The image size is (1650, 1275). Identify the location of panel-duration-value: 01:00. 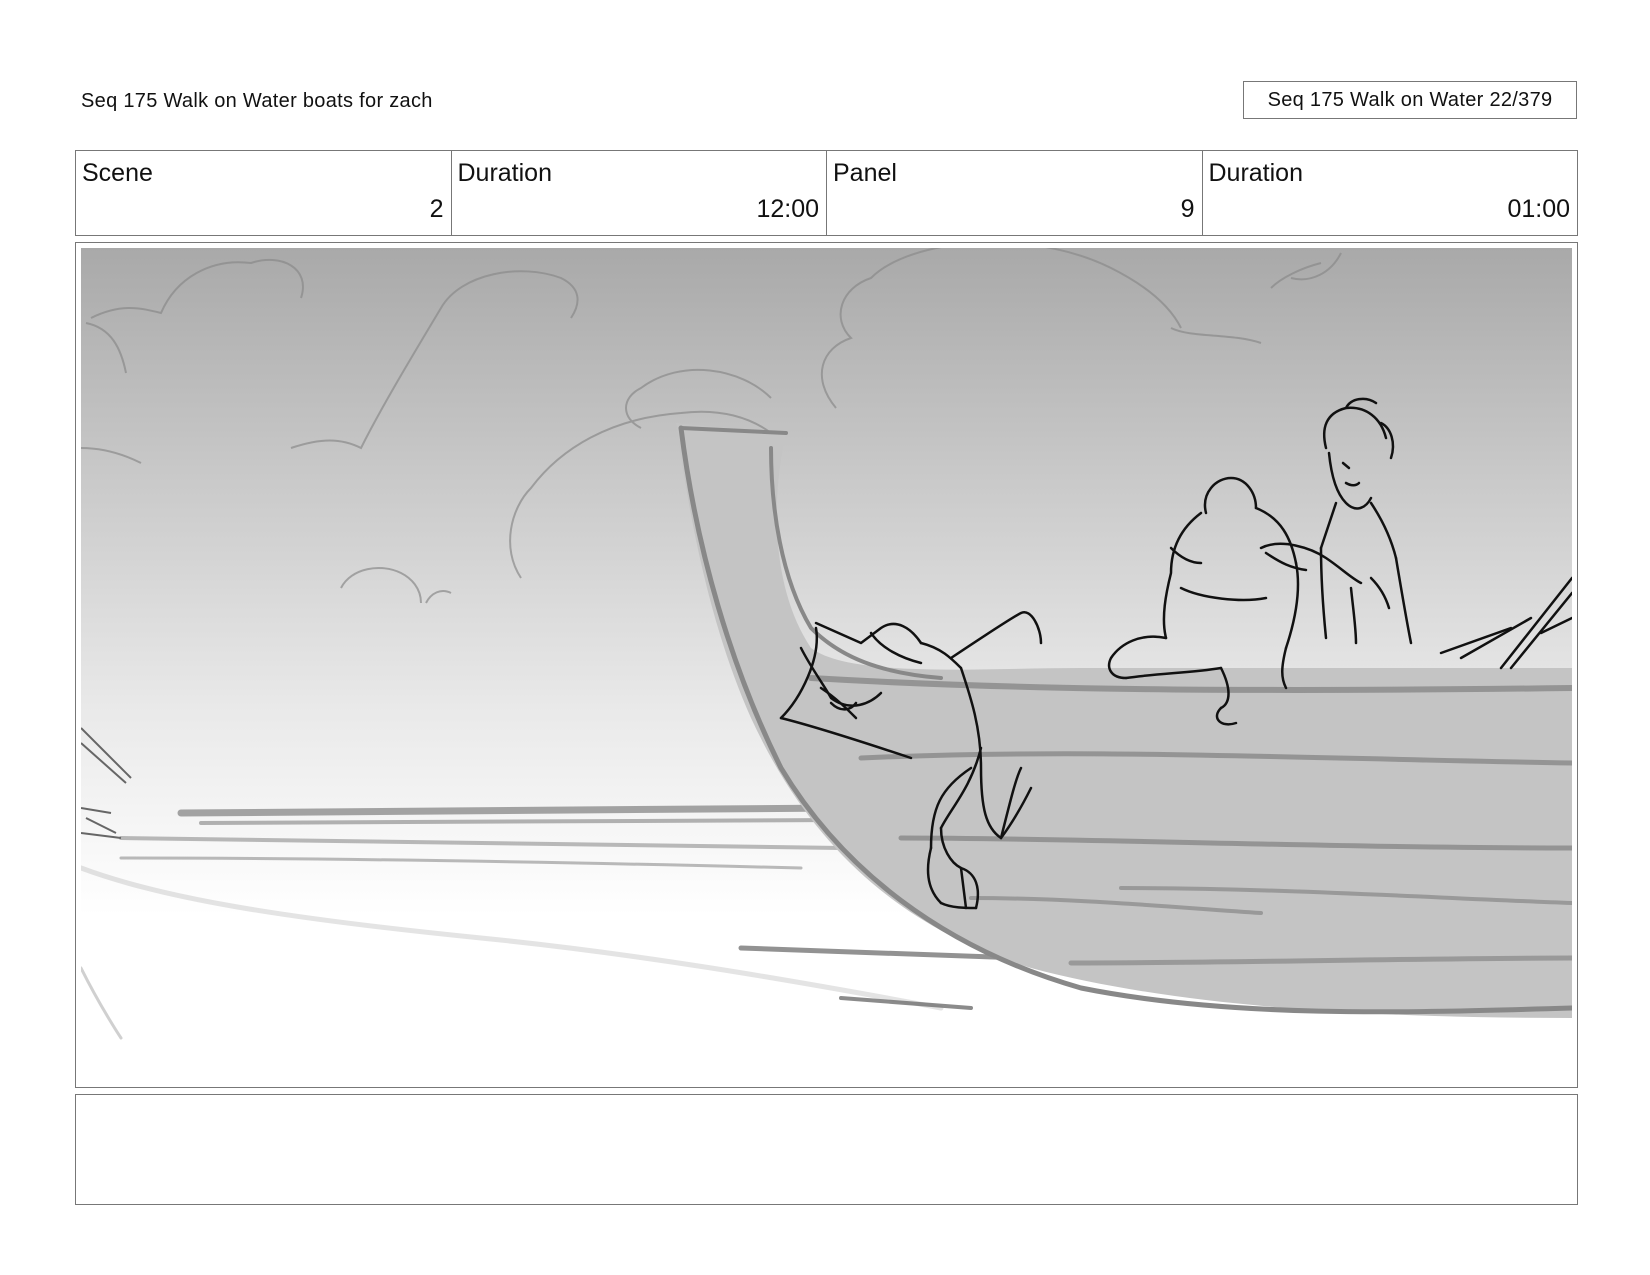
(1538, 209).